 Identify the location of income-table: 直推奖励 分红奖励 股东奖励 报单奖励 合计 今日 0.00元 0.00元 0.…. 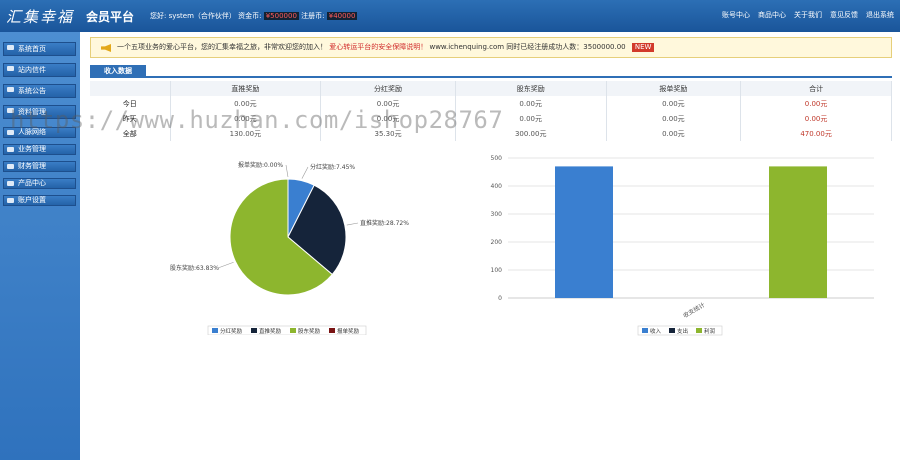
(491, 111).